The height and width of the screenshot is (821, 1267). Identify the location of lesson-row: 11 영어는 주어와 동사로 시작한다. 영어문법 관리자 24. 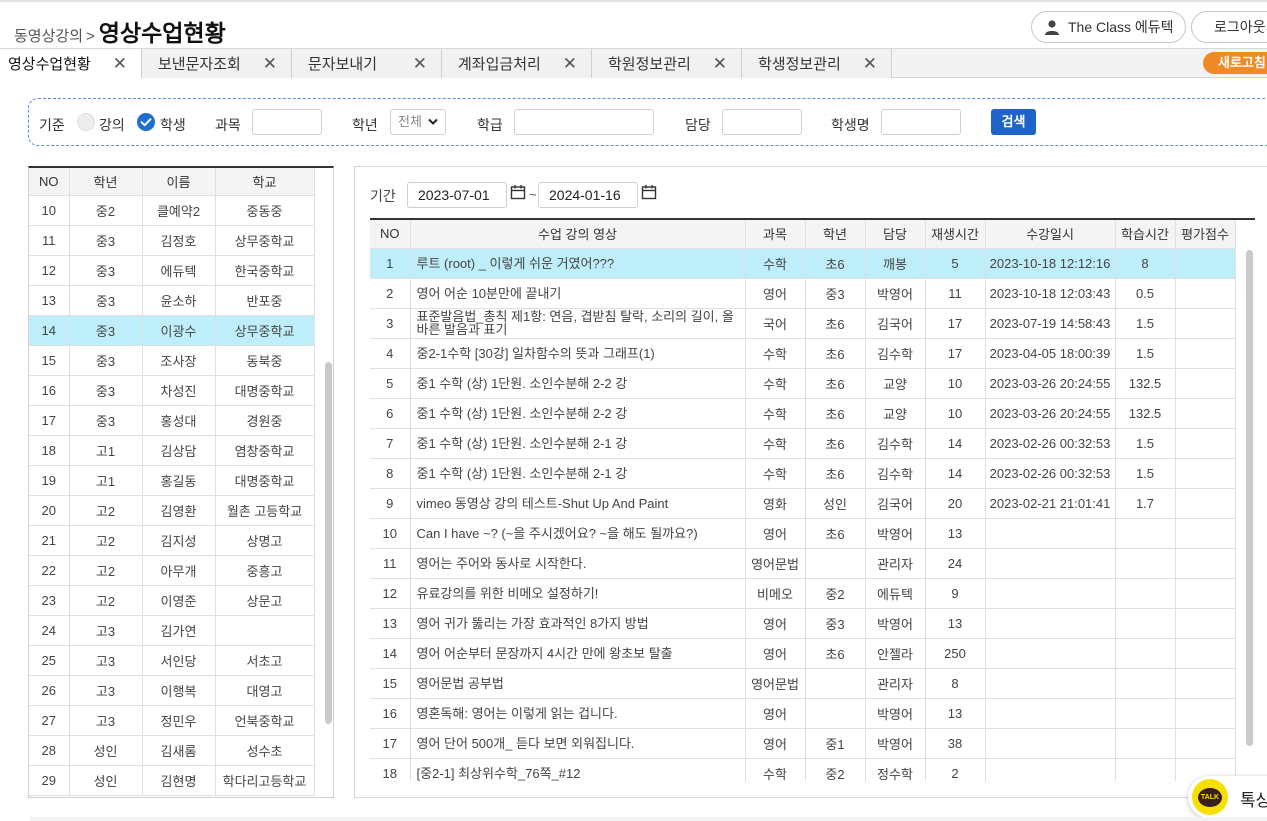
(803, 563).